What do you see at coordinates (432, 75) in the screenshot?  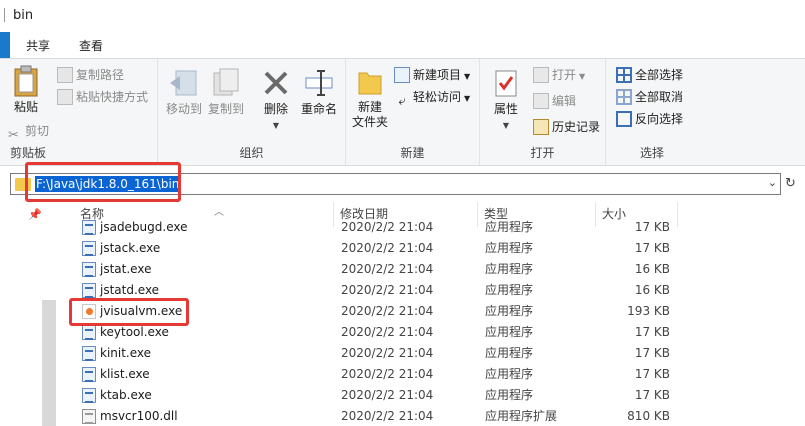 I see `new-item-button: 新建项目 ▼` at bounding box center [432, 75].